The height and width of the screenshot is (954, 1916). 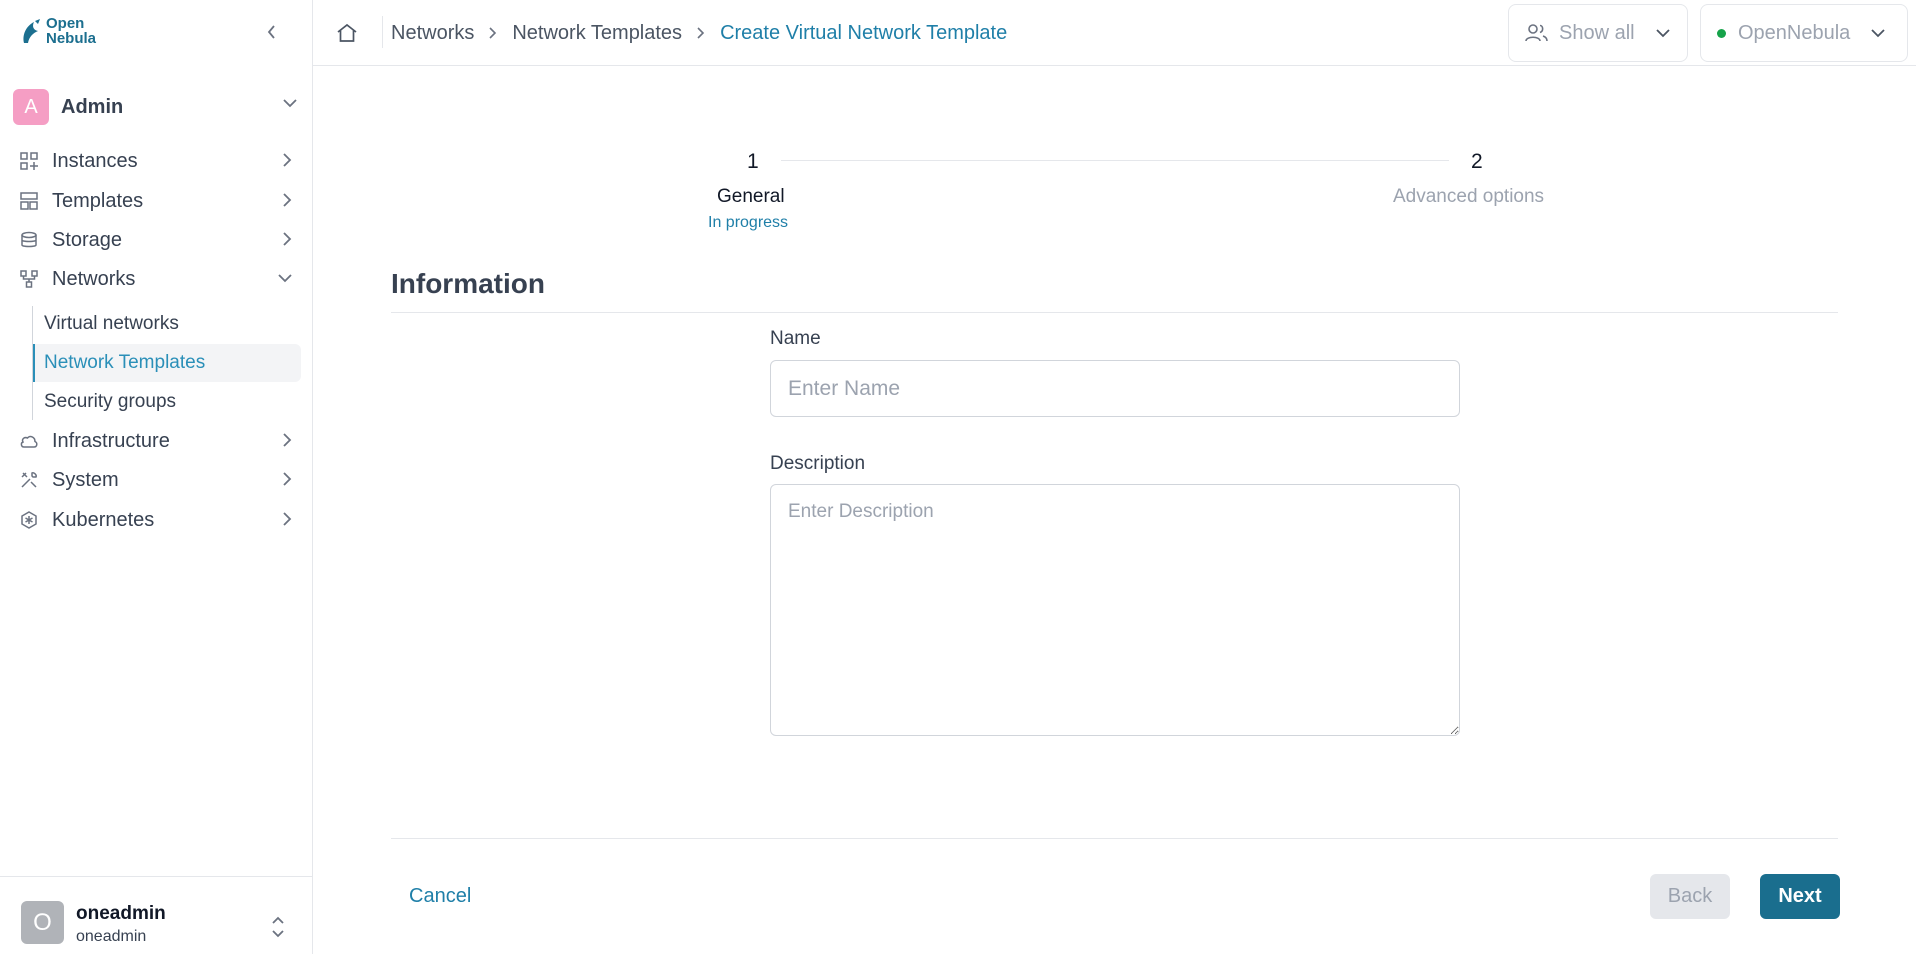 I want to click on sidebar-item-security-groups: Security groups, so click(x=167, y=402).